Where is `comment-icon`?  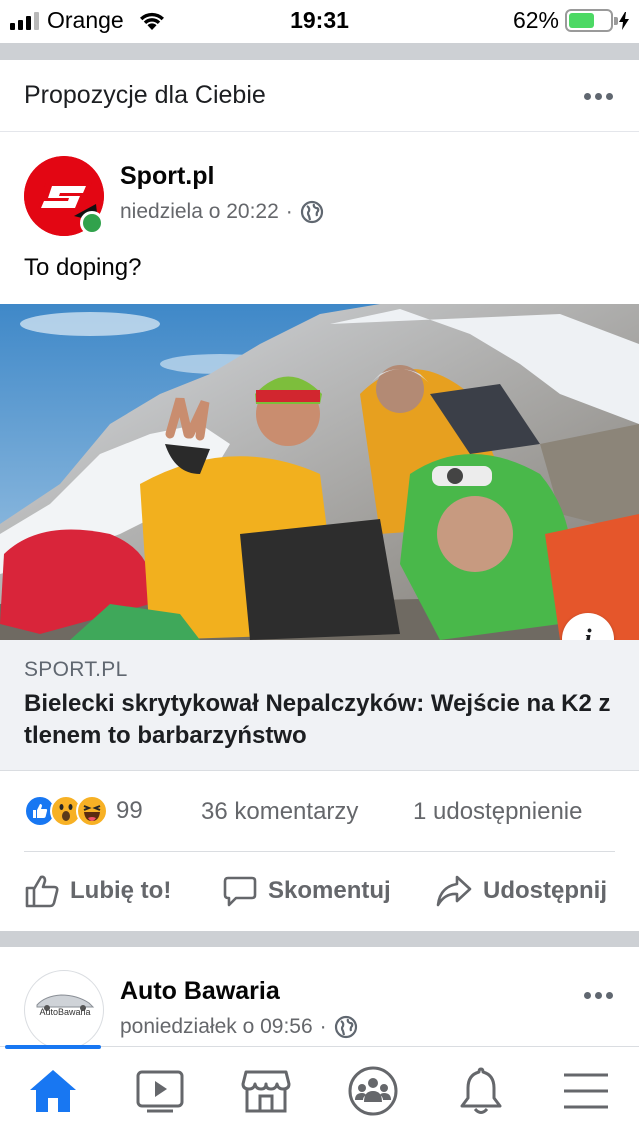 comment-icon is located at coordinates (240, 891).